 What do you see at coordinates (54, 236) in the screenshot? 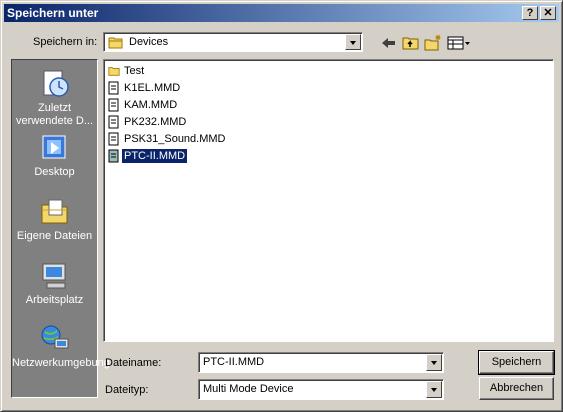
I see `place-label-my-documents: Eigene Dateien` at bounding box center [54, 236].